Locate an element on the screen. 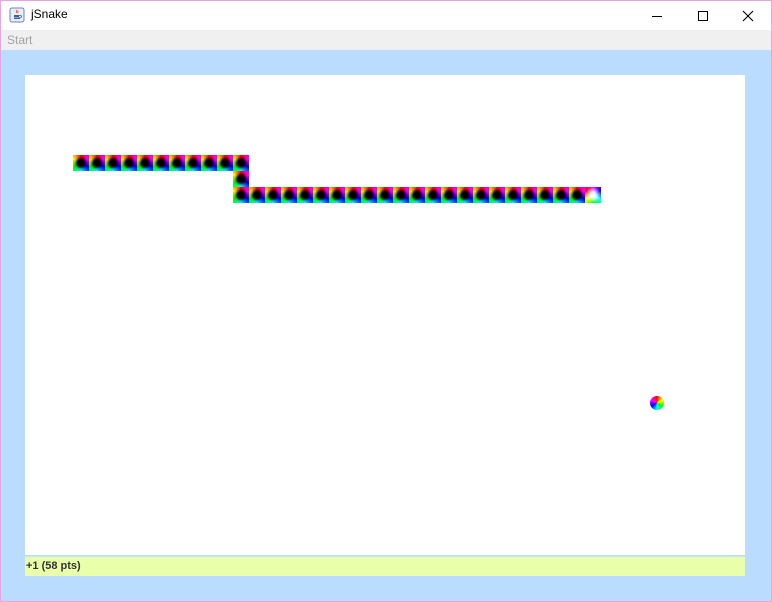 The width and height of the screenshot is (772, 602). snake-head is located at coordinates (593, 195).